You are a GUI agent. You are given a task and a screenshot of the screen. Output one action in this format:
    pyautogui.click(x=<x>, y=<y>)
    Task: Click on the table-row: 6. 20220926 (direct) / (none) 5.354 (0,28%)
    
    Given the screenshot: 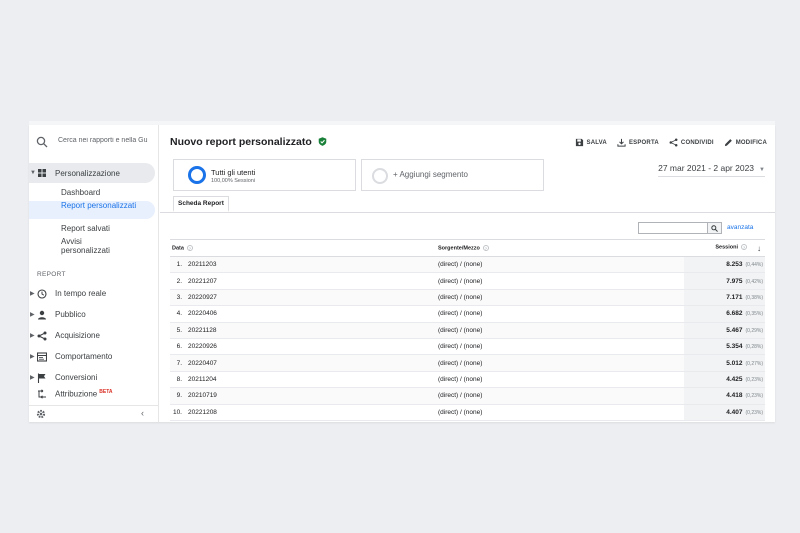 What is the action you would take?
    pyautogui.click(x=467, y=347)
    